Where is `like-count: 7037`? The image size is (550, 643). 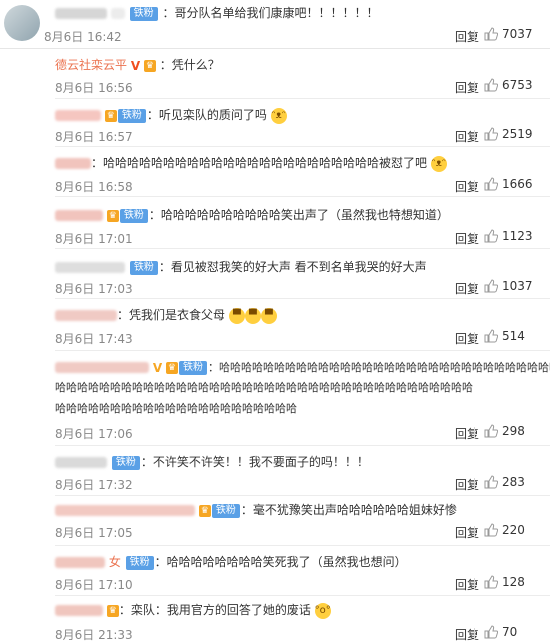 like-count: 7037 is located at coordinates (517, 34).